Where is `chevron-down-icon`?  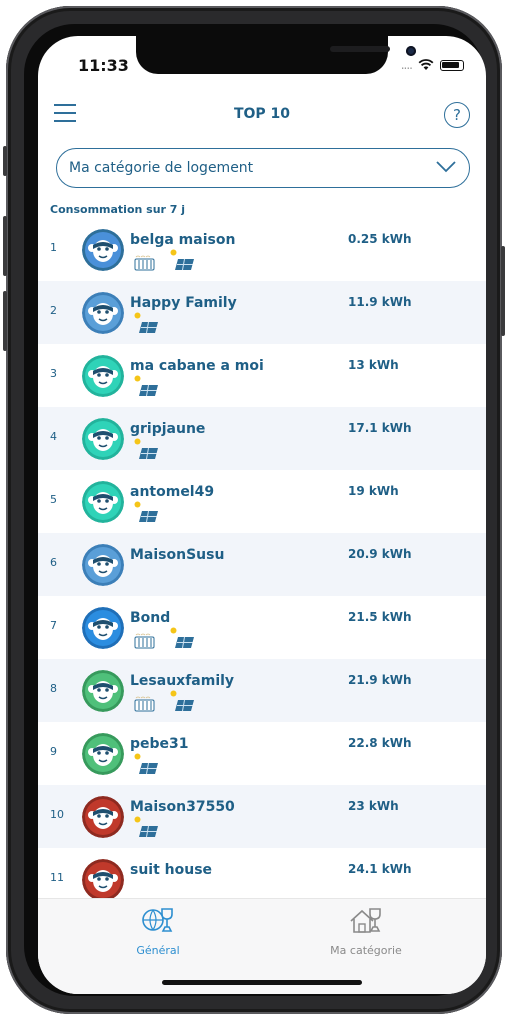
chevron-down-icon is located at coordinates (446, 167).